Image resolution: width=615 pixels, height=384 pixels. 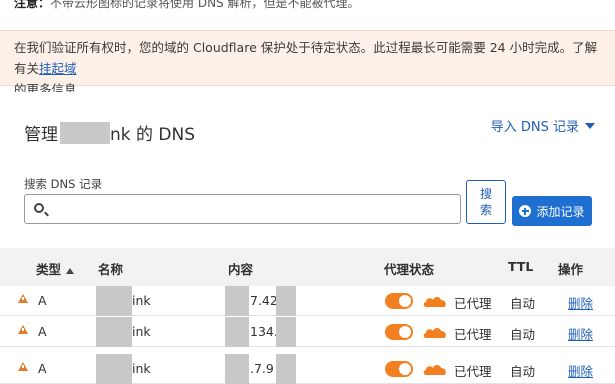 I want to click on search-label: 搜索 DNS 记录, so click(x=63, y=184).